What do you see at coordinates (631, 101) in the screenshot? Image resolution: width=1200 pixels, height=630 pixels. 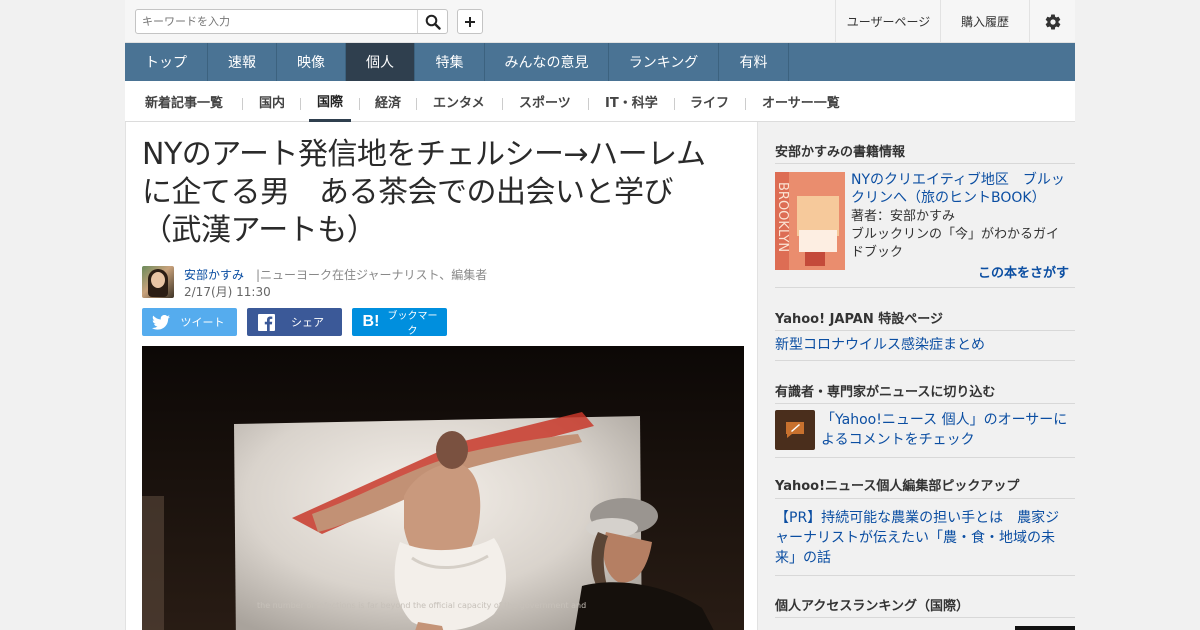 I see `subnav-item-it-science: IT・科学` at bounding box center [631, 101].